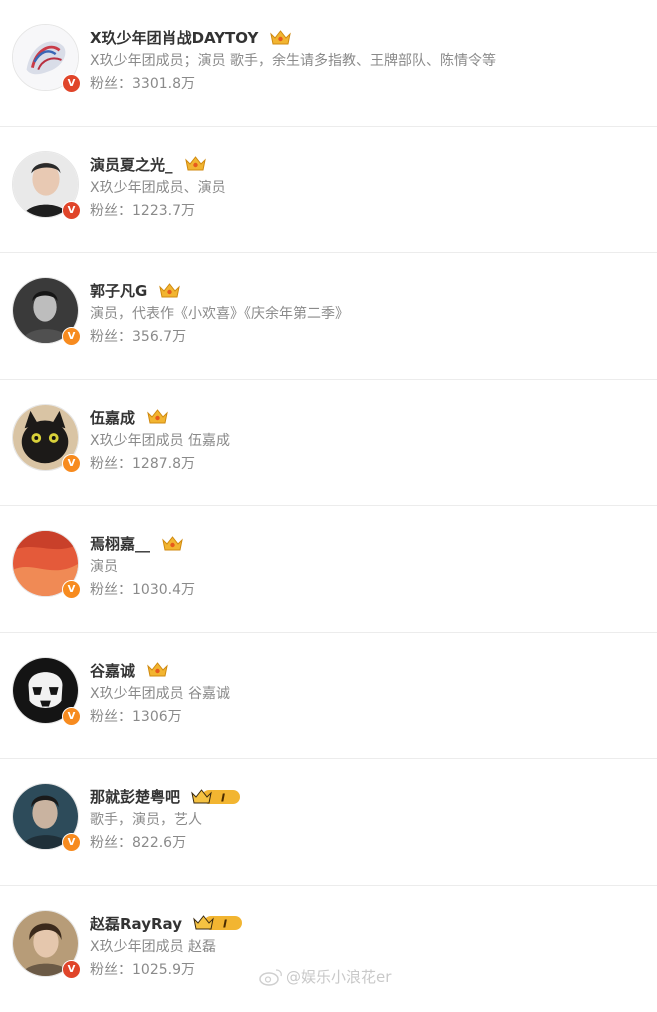 Image resolution: width=657 pixels, height=1012 pixels. What do you see at coordinates (338, 976) in the screenshot?
I see `watermark-text: @娱乐小浪花er` at bounding box center [338, 976].